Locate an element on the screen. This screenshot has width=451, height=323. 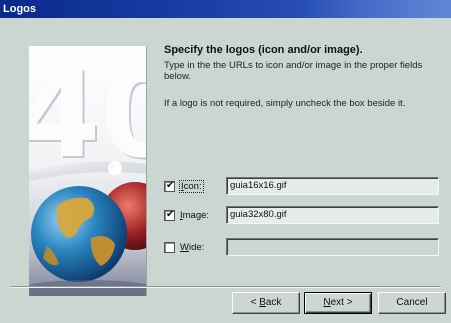
globe-icon is located at coordinates (87, 228).